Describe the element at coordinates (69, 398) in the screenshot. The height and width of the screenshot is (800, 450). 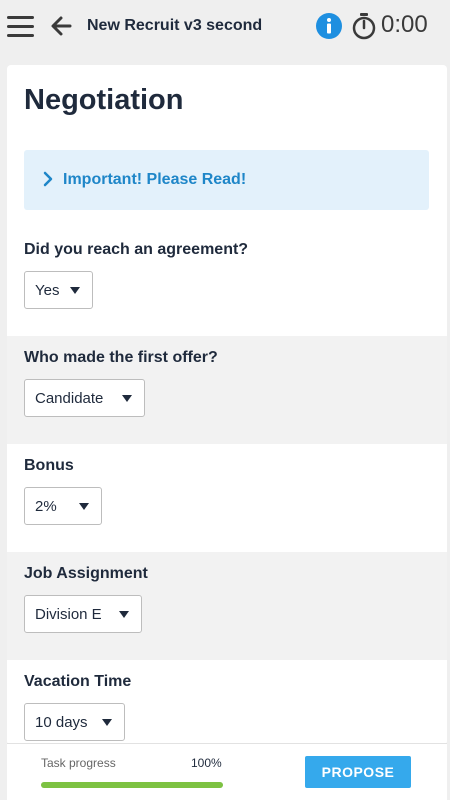
I see `select-value: Candidate` at that location.